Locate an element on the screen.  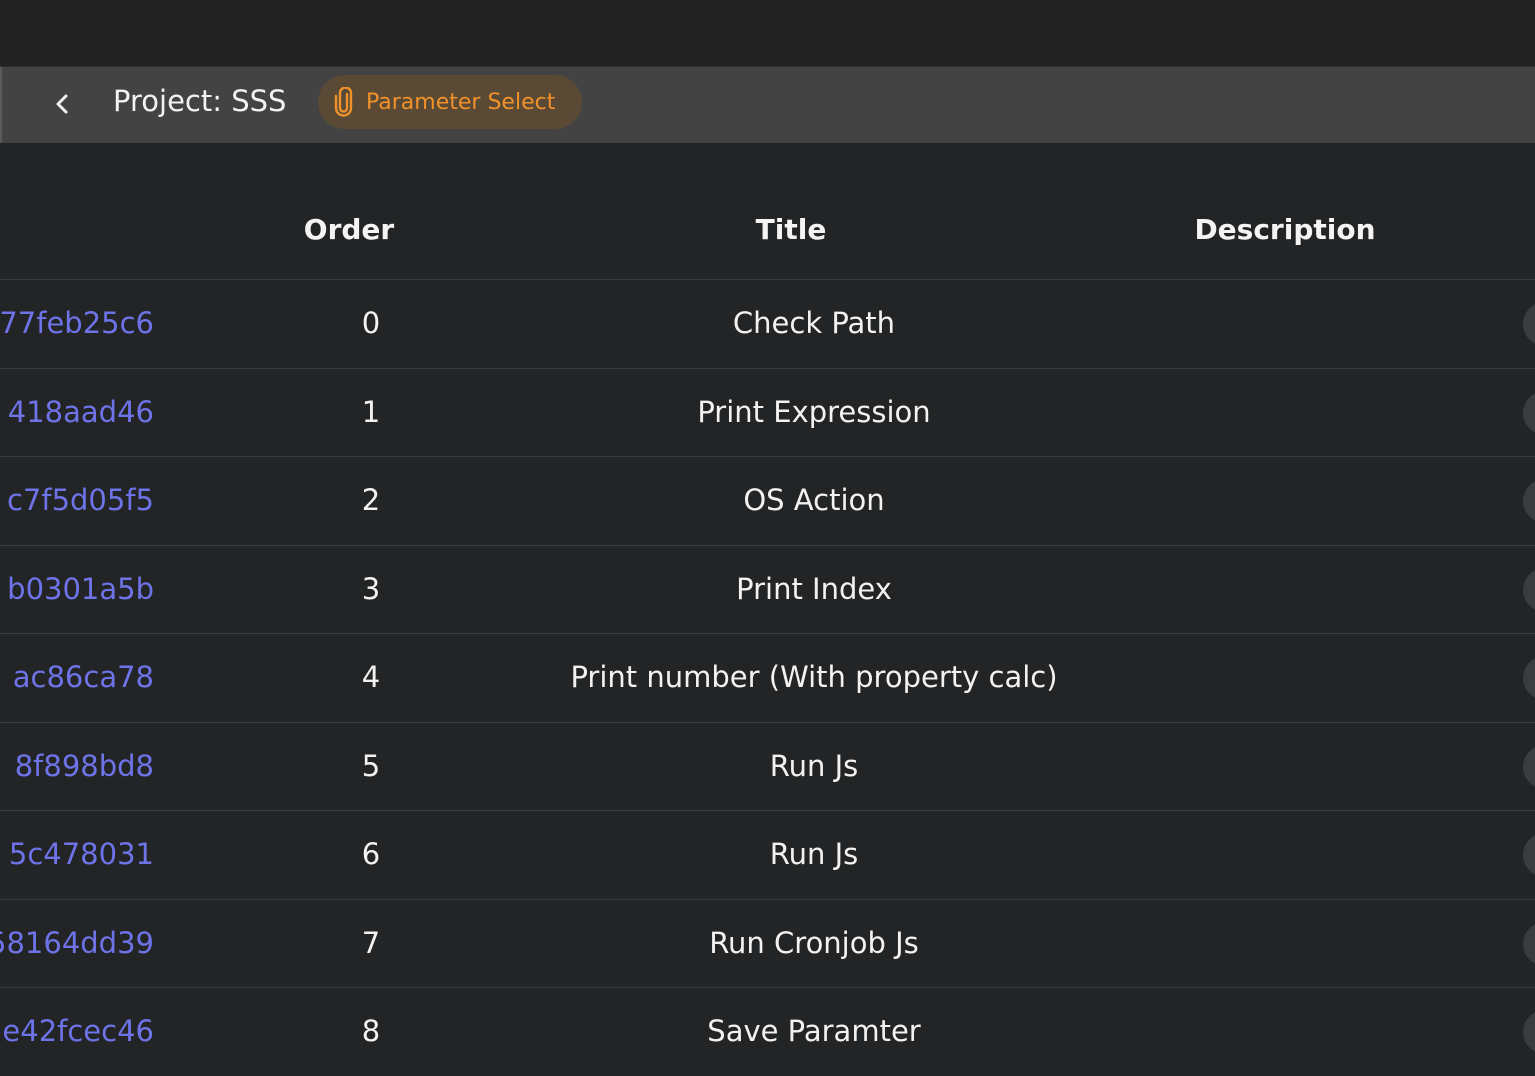
table-row: b0301a5b 3 Print Index is located at coordinates (767, 589).